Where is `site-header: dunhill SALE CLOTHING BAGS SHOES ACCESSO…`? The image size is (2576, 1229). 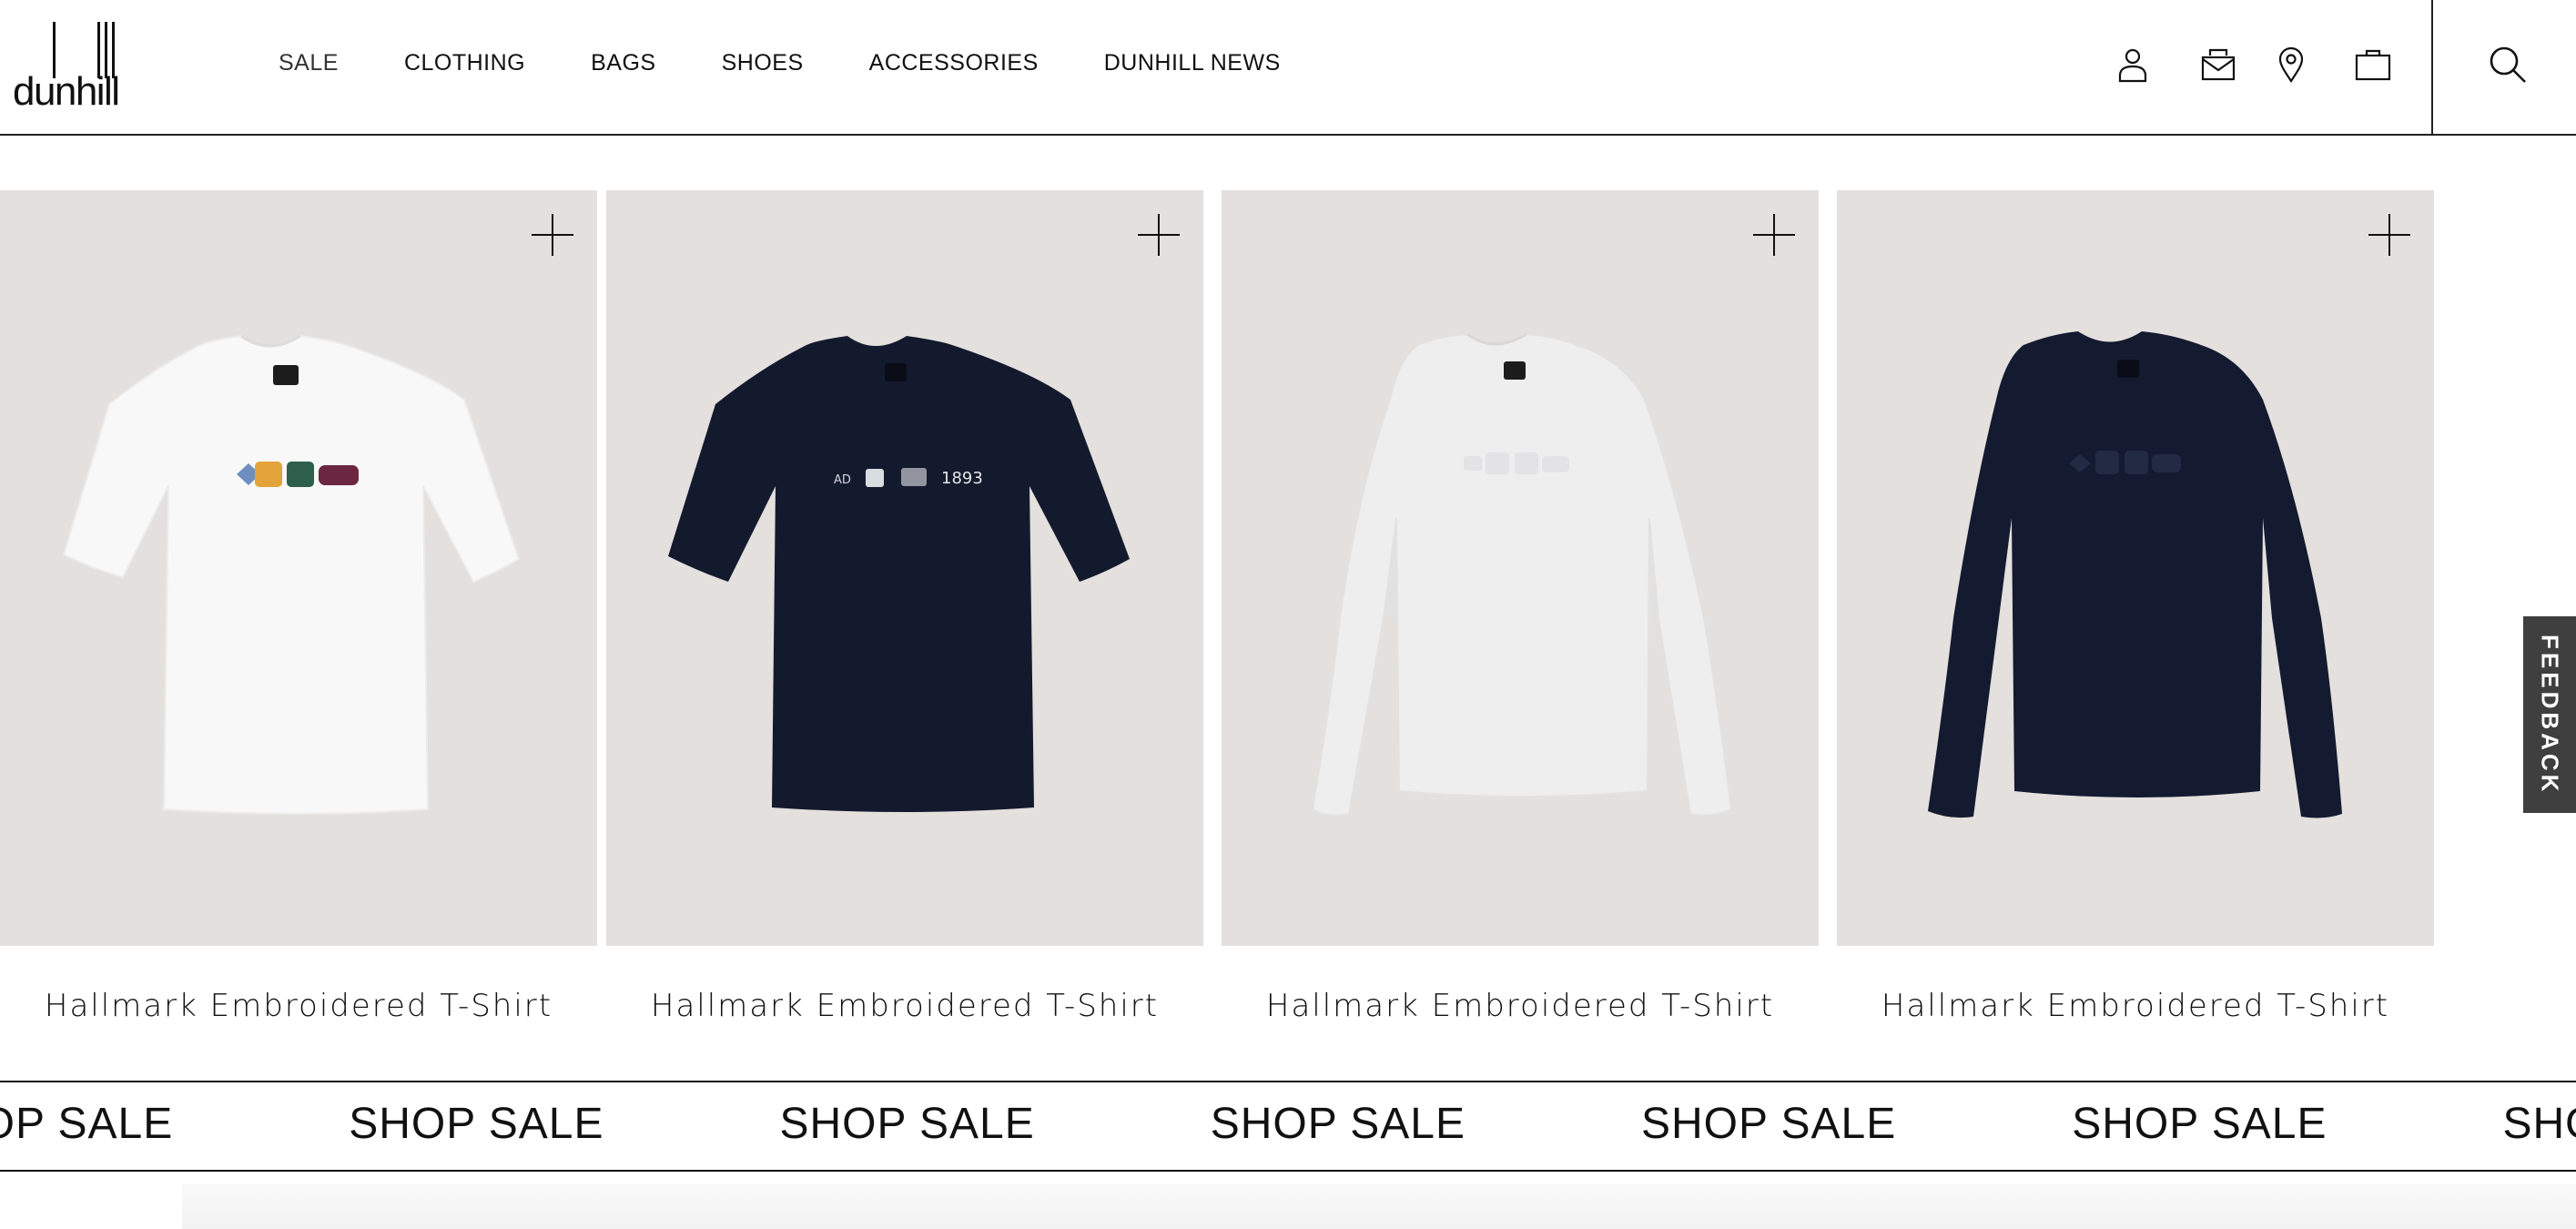 site-header: dunhill SALE CLOTHING BAGS SHOES ACCESSO… is located at coordinates (1288, 68).